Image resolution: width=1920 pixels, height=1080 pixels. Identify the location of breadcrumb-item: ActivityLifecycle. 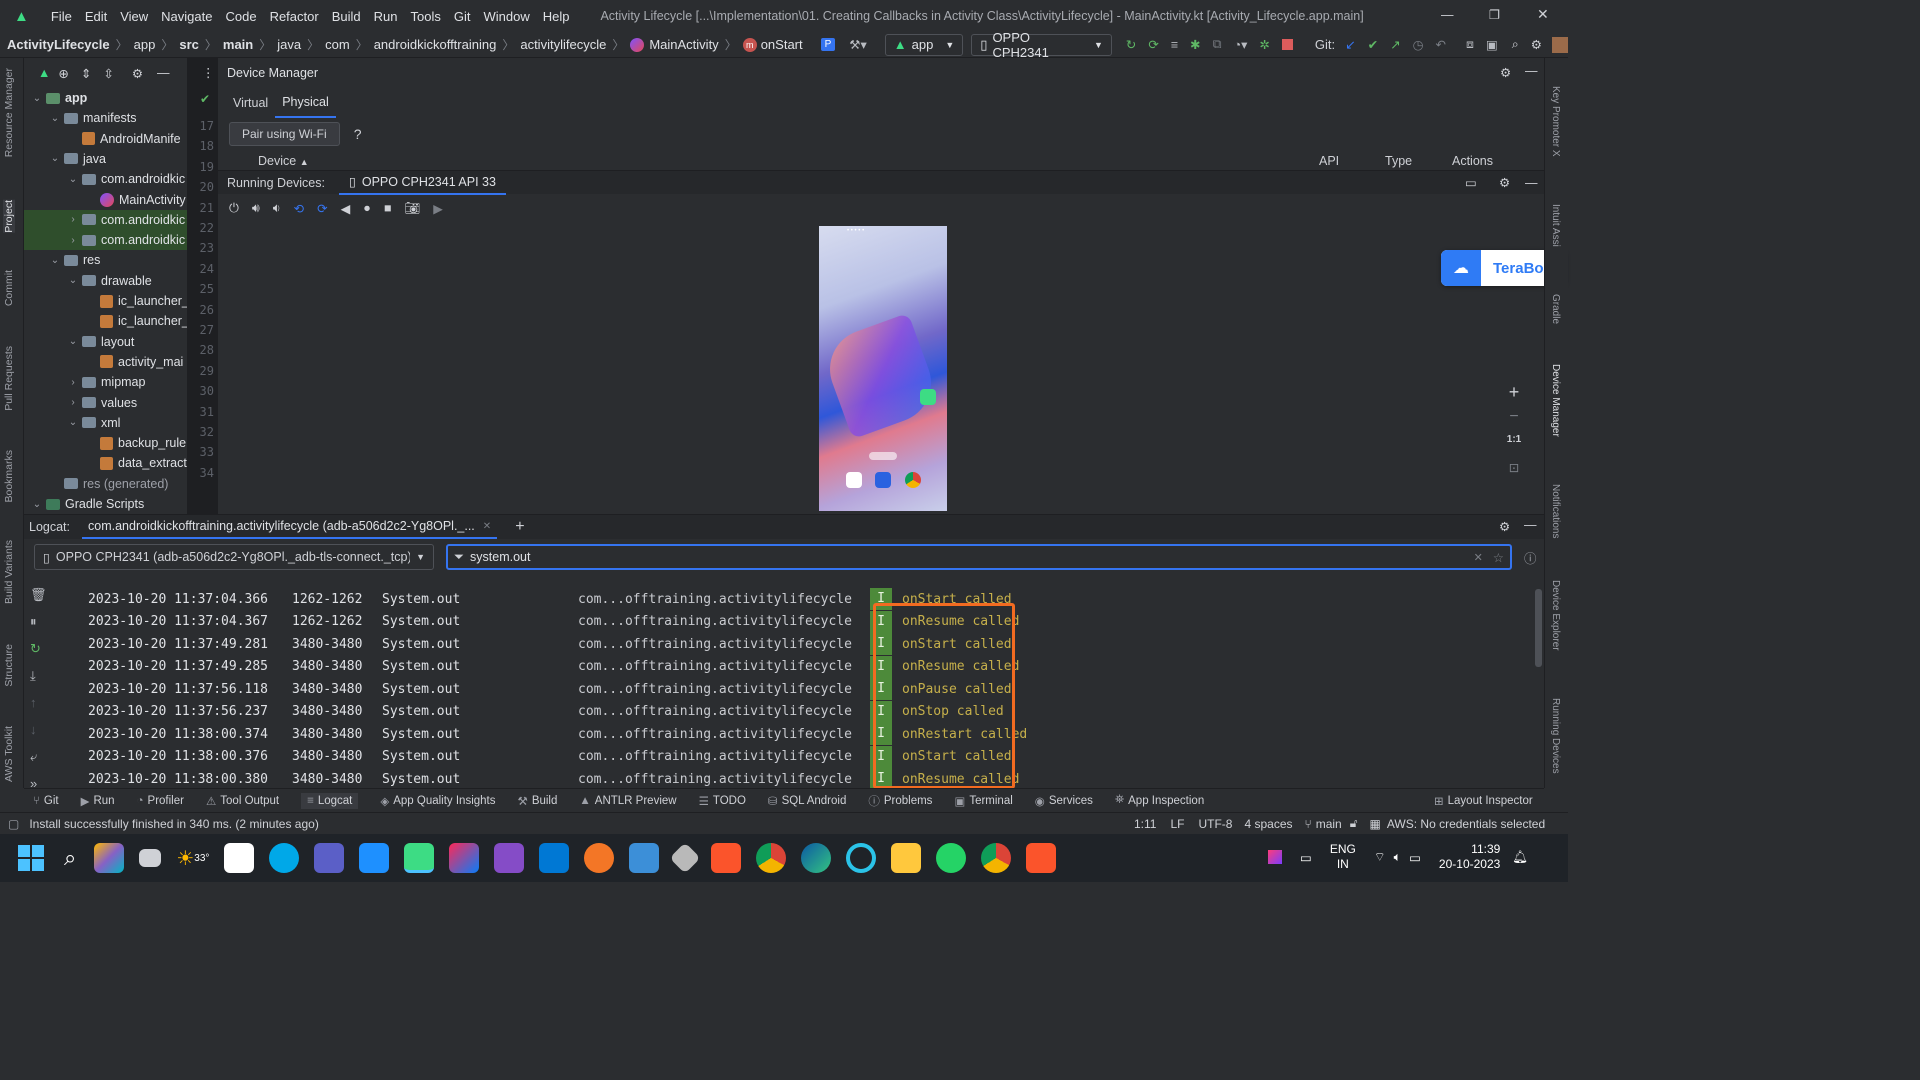
(58, 44).